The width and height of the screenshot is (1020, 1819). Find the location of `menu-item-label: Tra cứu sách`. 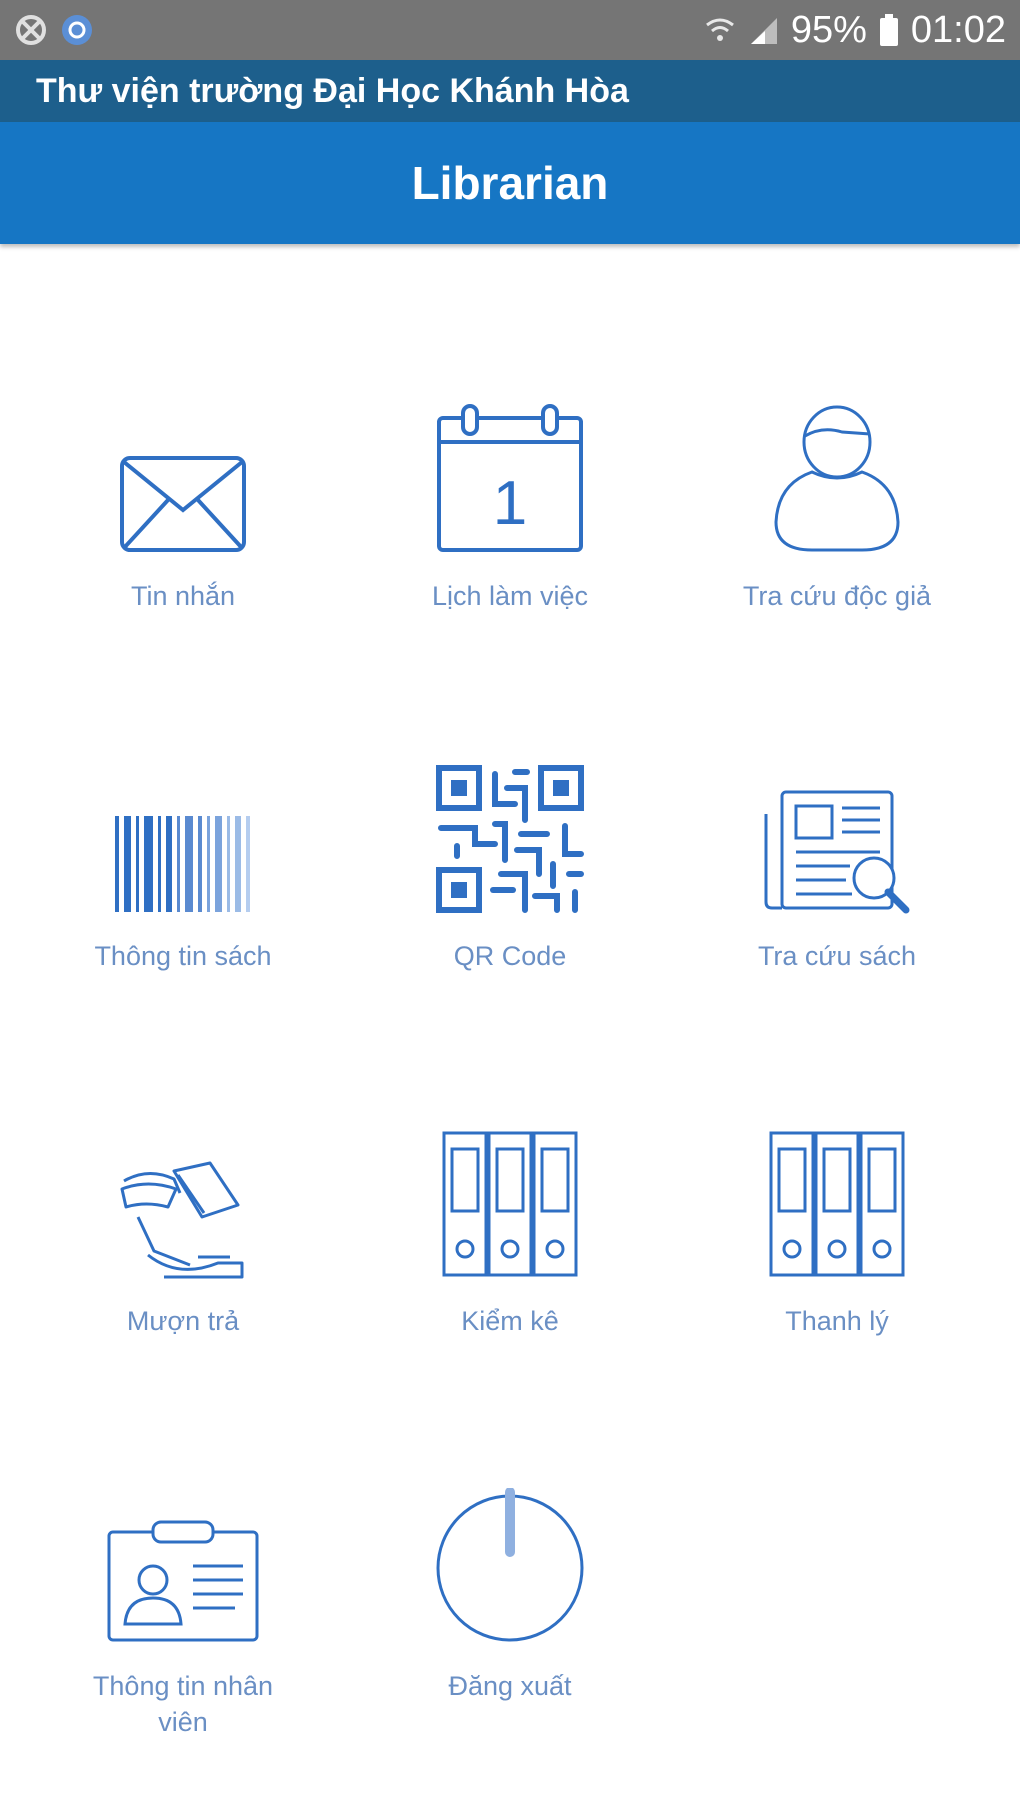

menu-item-label: Tra cứu sách is located at coordinates (837, 956).